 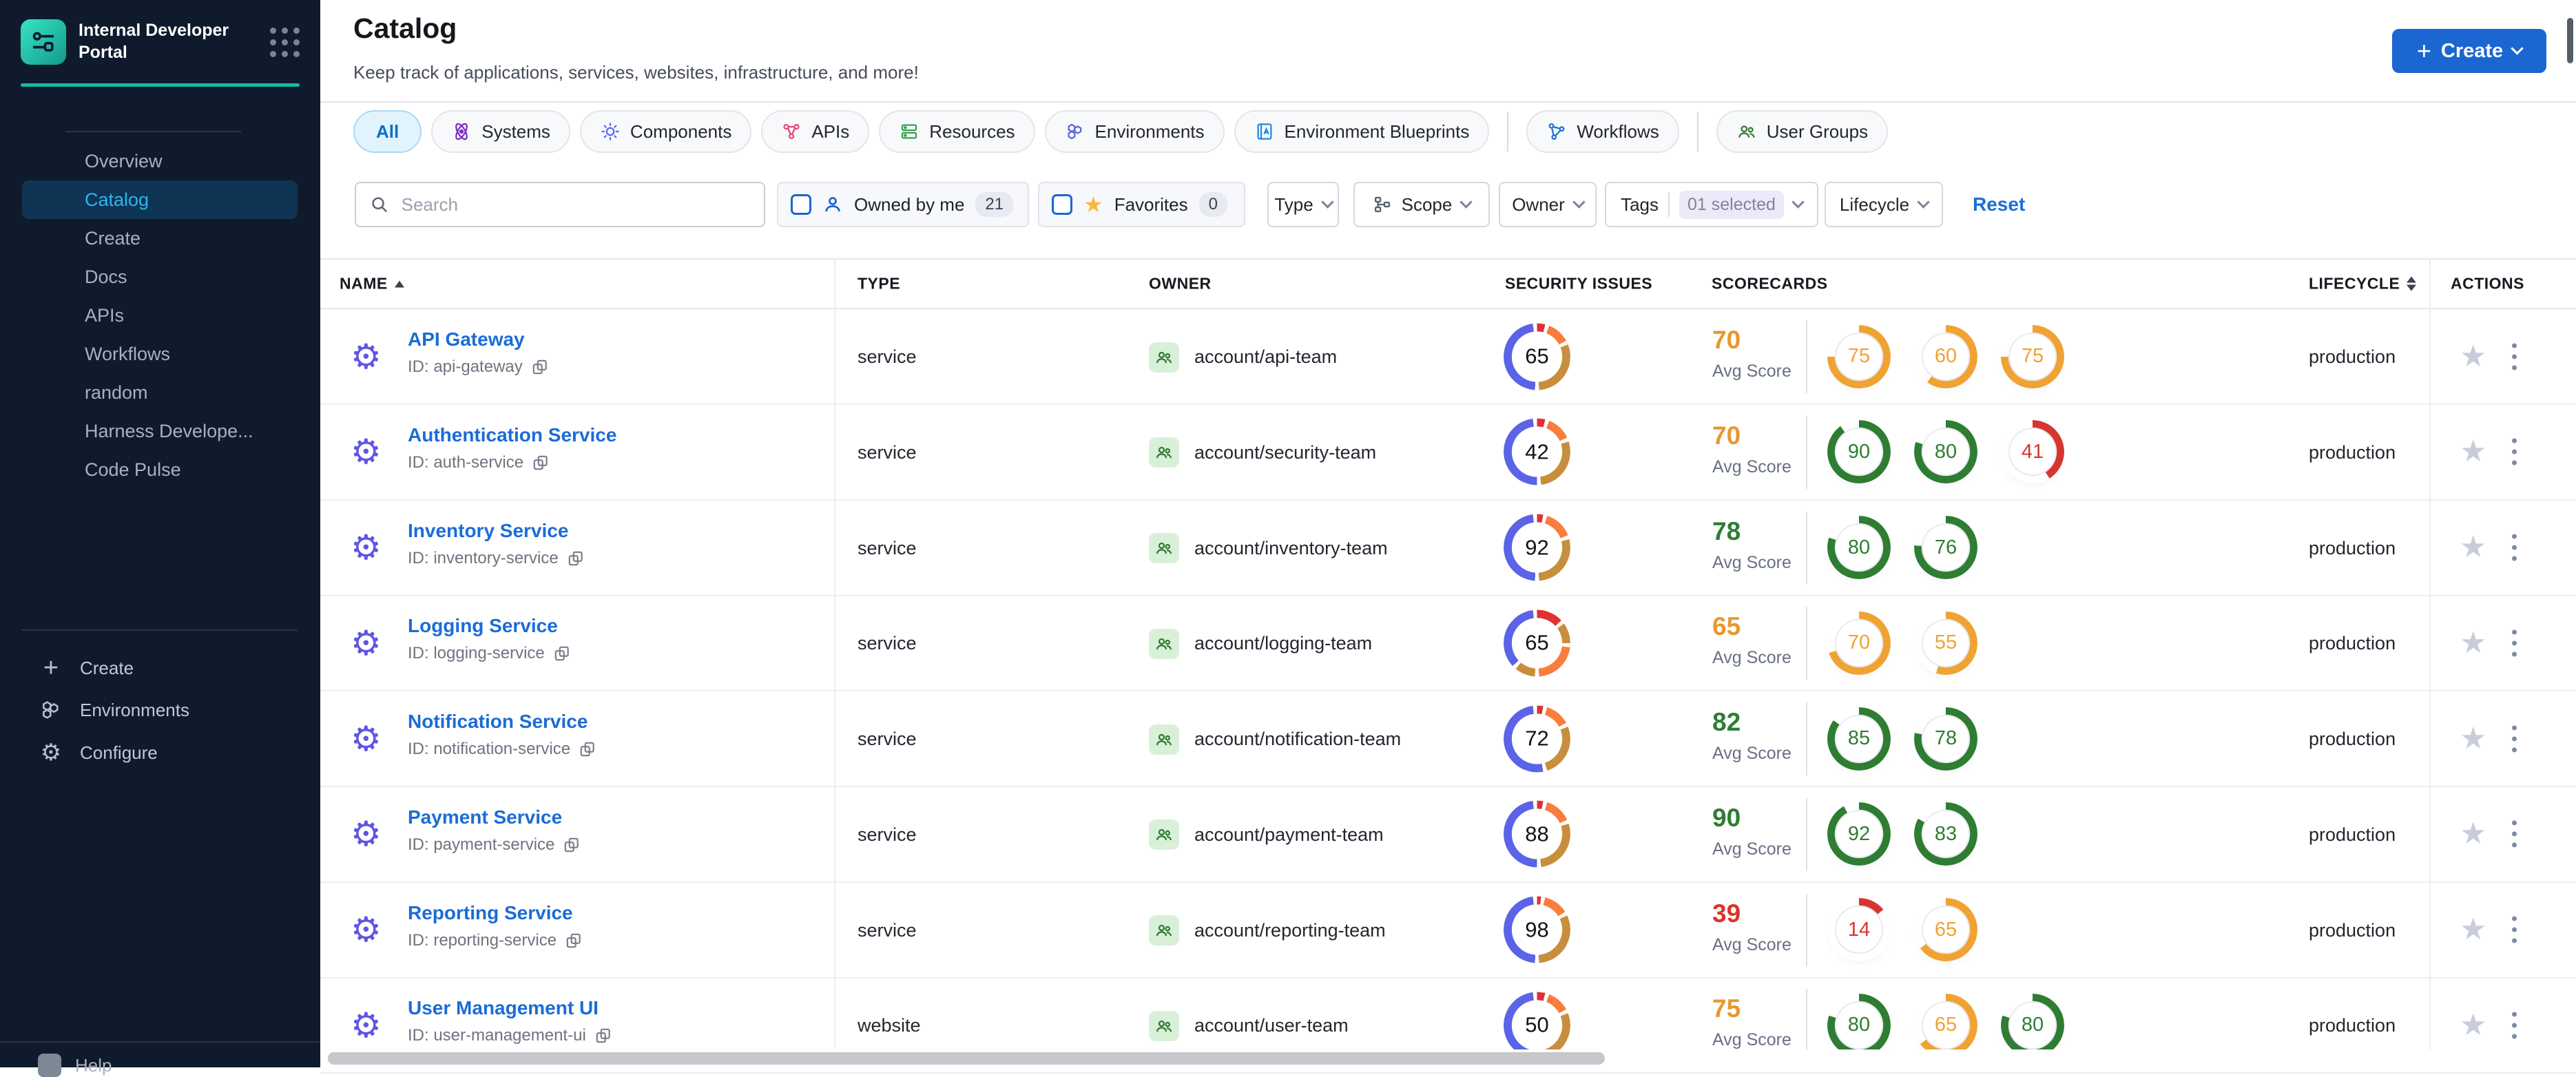 What do you see at coordinates (2570, 40) in the screenshot?
I see `vertical-scrollbar` at bounding box center [2570, 40].